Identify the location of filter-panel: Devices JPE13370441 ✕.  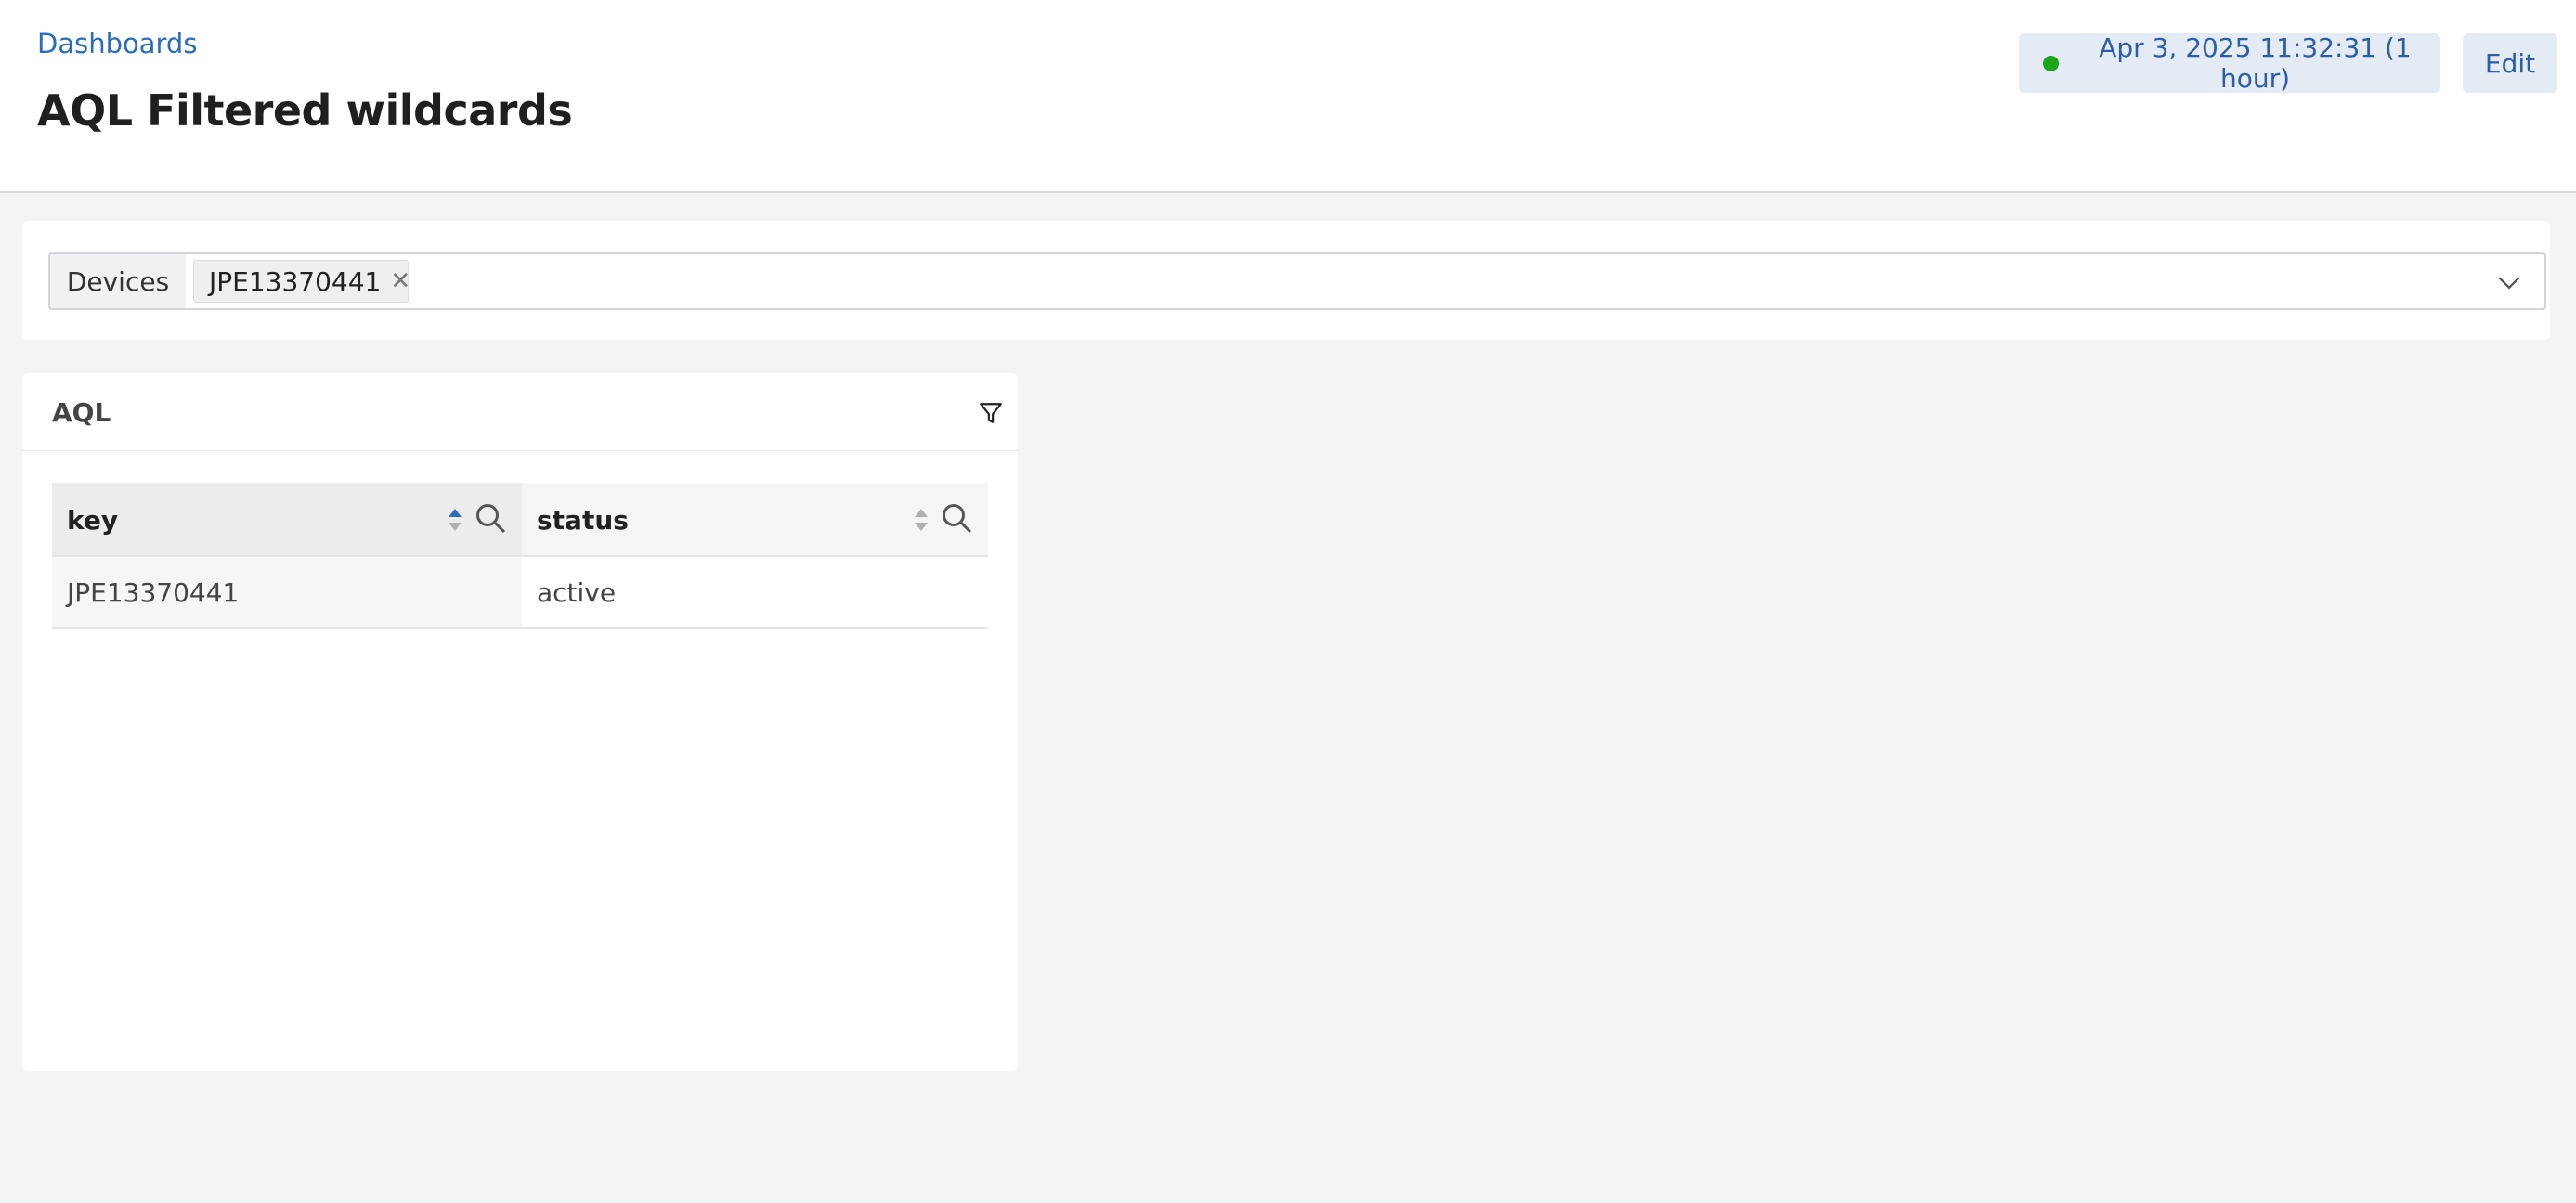
(1286, 280).